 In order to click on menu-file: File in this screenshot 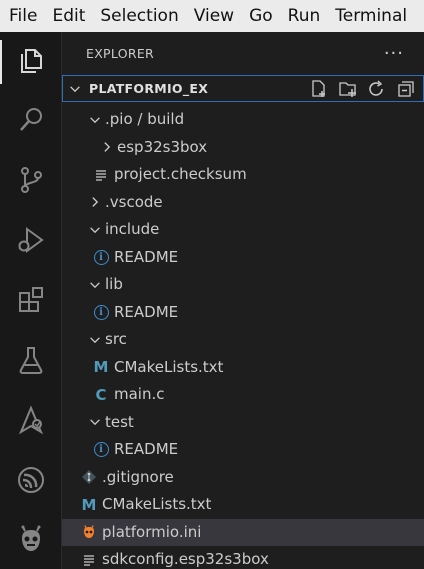, I will do `click(22, 16)`.